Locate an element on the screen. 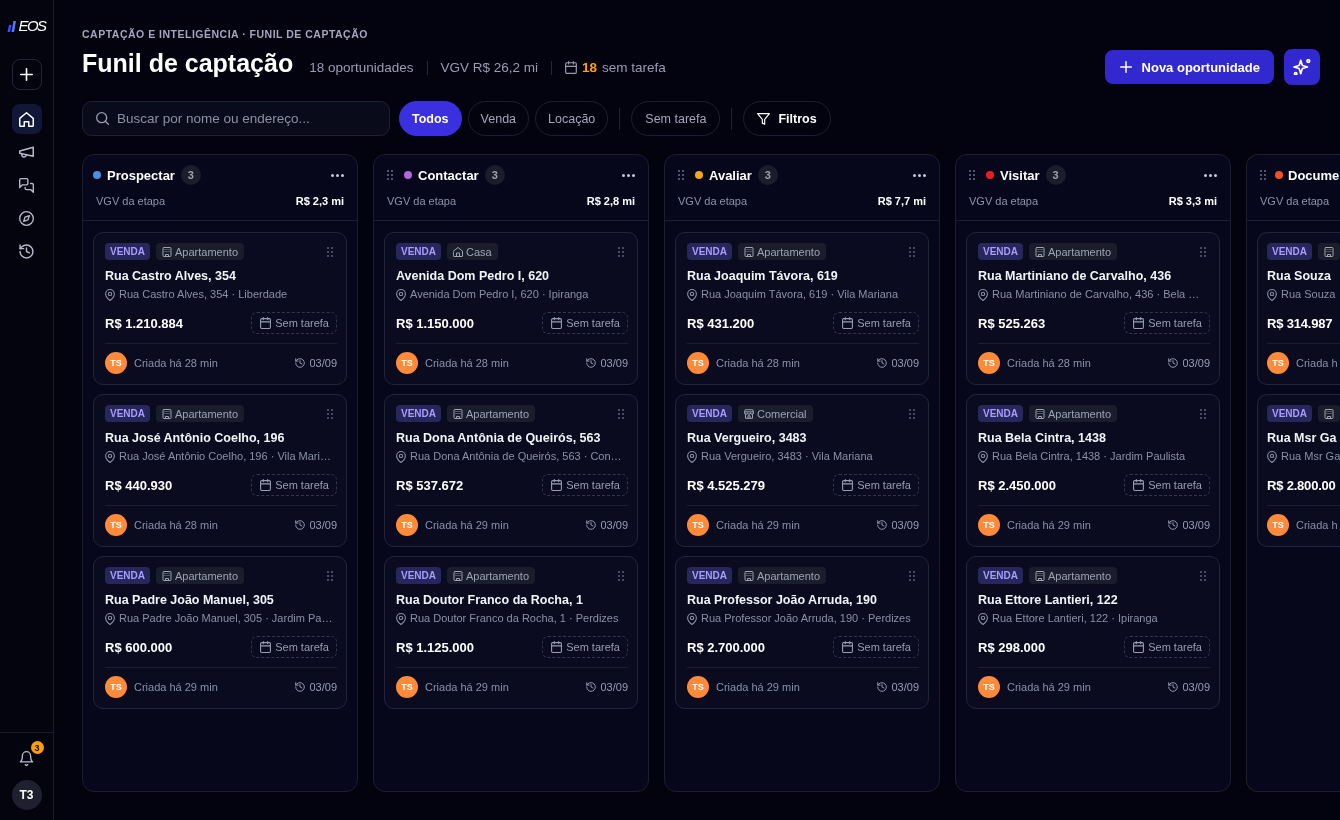 This screenshot has height=820, width=1340. new-opportunity-button: Nova oportunidade is located at coordinates (1189, 67).